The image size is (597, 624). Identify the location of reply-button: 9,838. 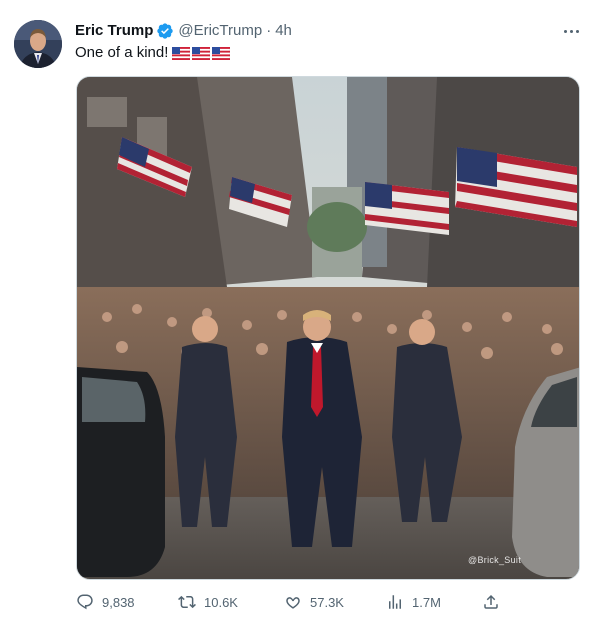
(105, 602).